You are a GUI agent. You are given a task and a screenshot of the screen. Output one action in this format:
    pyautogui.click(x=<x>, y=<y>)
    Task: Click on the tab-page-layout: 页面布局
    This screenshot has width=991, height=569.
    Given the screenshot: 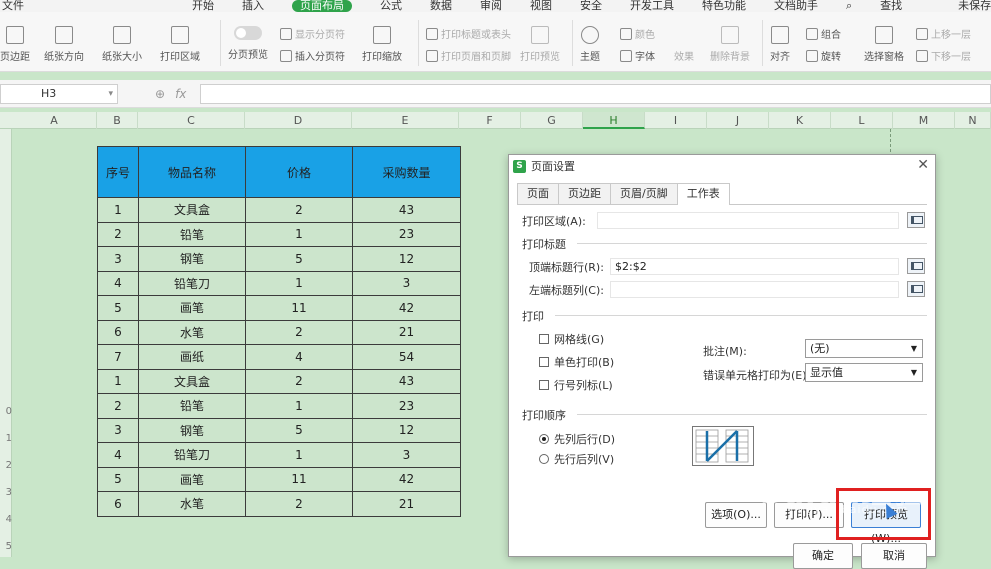 What is the action you would take?
    pyautogui.click(x=322, y=6)
    